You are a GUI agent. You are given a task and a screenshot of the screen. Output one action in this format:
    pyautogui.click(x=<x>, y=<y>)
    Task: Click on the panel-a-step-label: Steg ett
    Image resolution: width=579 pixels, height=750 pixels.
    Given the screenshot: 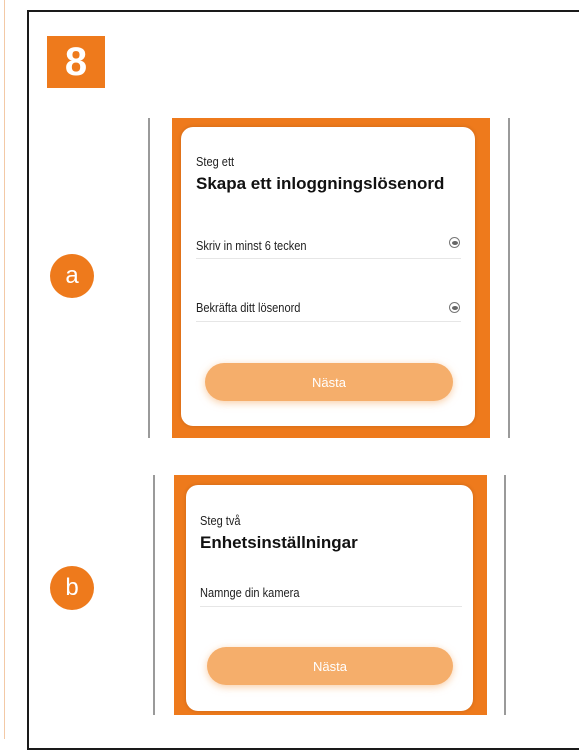 What is the action you would take?
    pyautogui.click(x=215, y=161)
    